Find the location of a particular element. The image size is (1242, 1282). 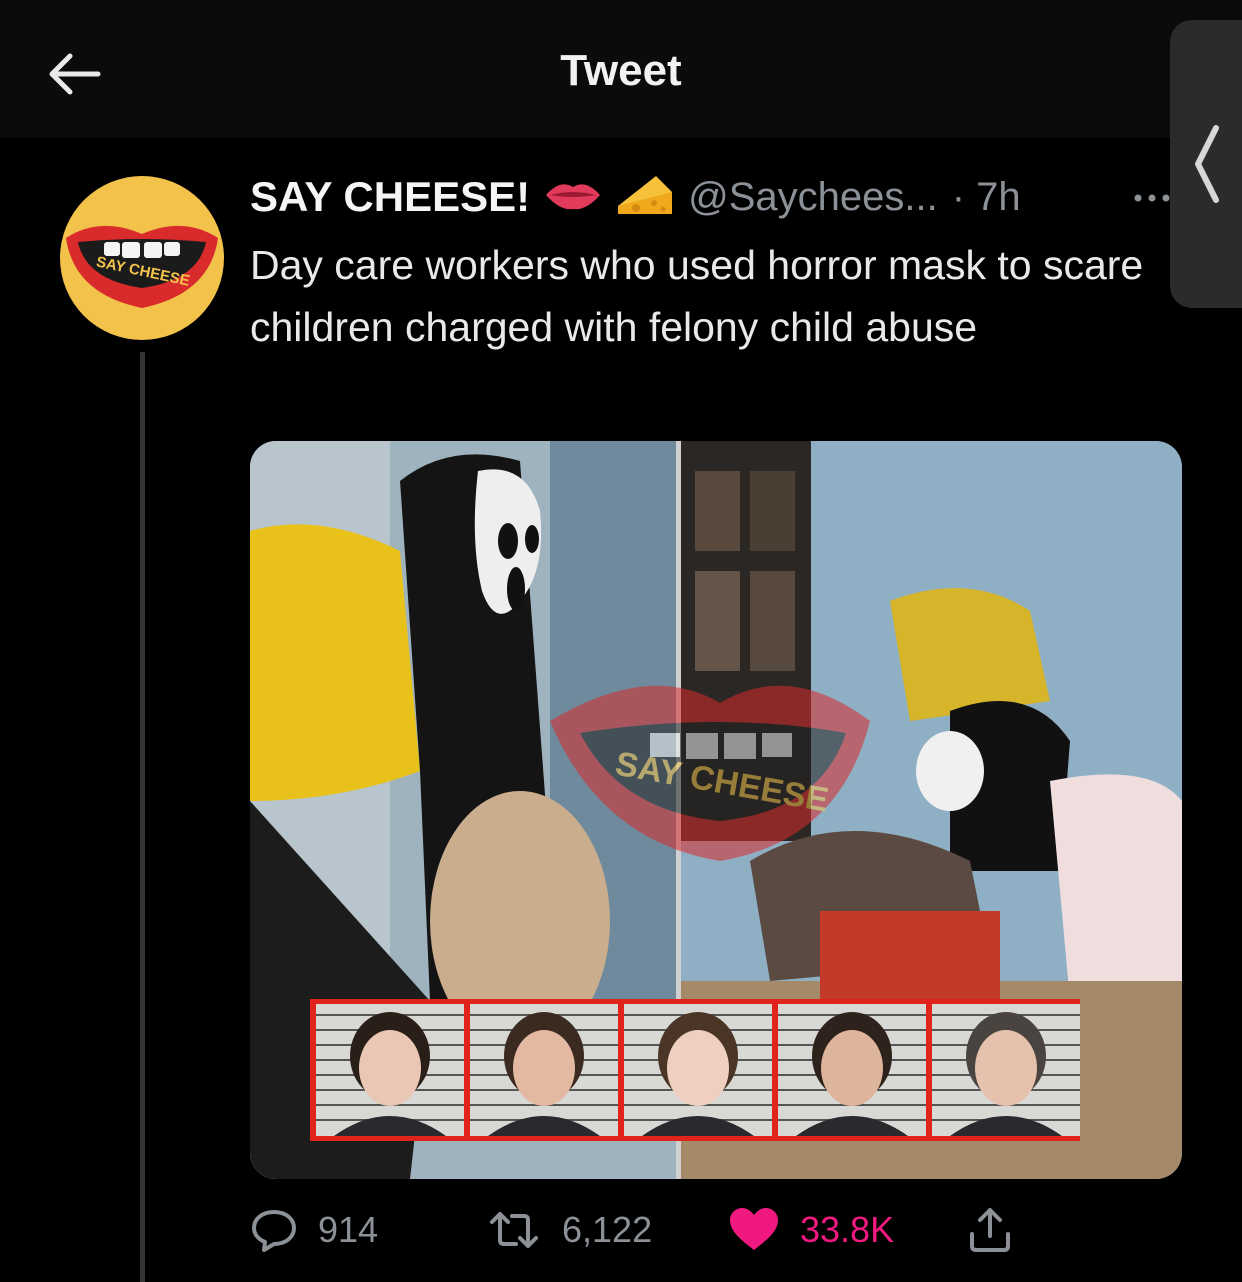

retweet-count: 6,122 is located at coordinates (607, 1229).